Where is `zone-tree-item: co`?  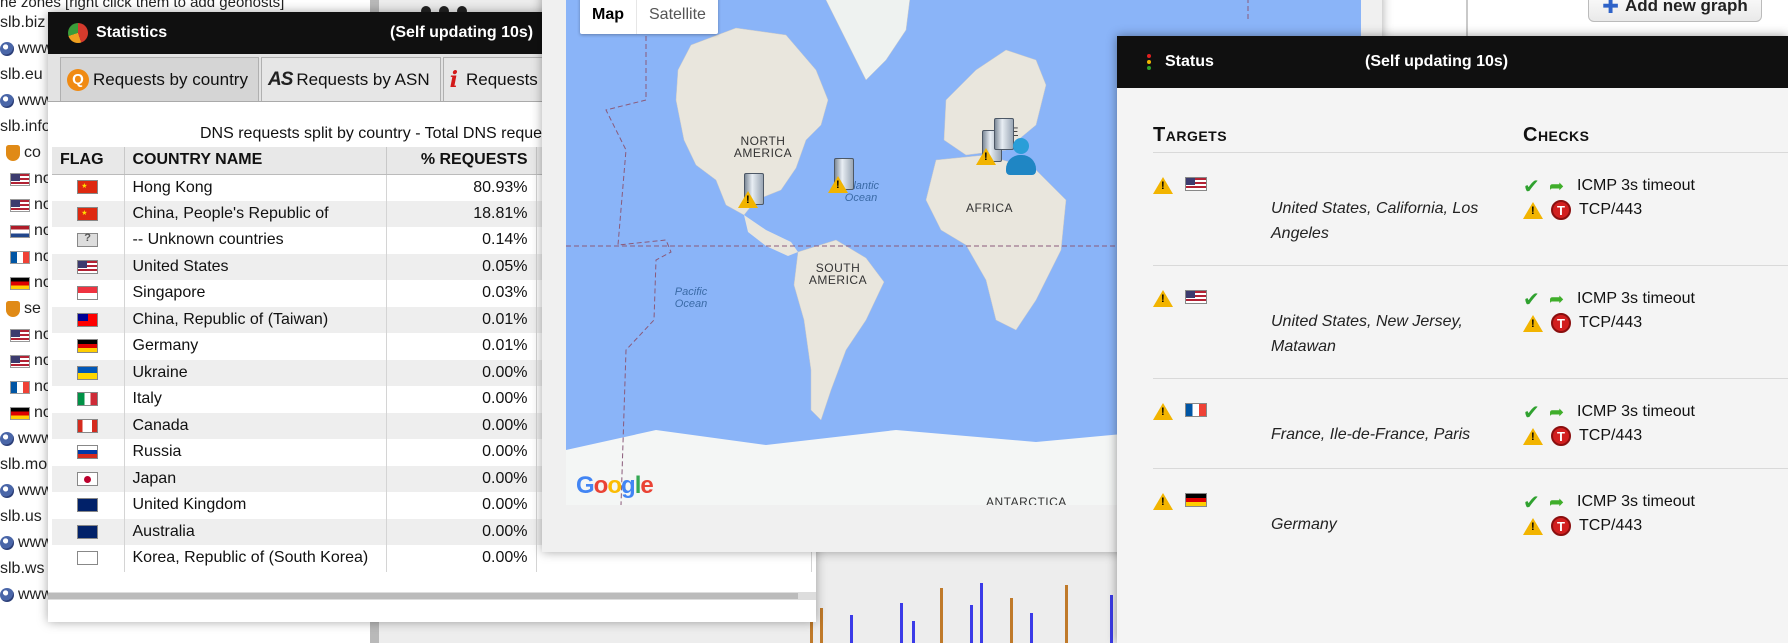 zone-tree-item: co is located at coordinates (20, 153).